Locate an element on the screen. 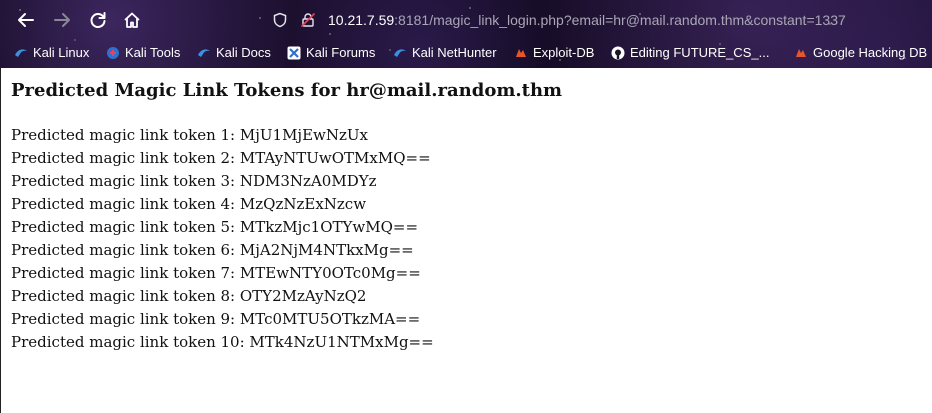  reload-icon is located at coordinates (98, 20).